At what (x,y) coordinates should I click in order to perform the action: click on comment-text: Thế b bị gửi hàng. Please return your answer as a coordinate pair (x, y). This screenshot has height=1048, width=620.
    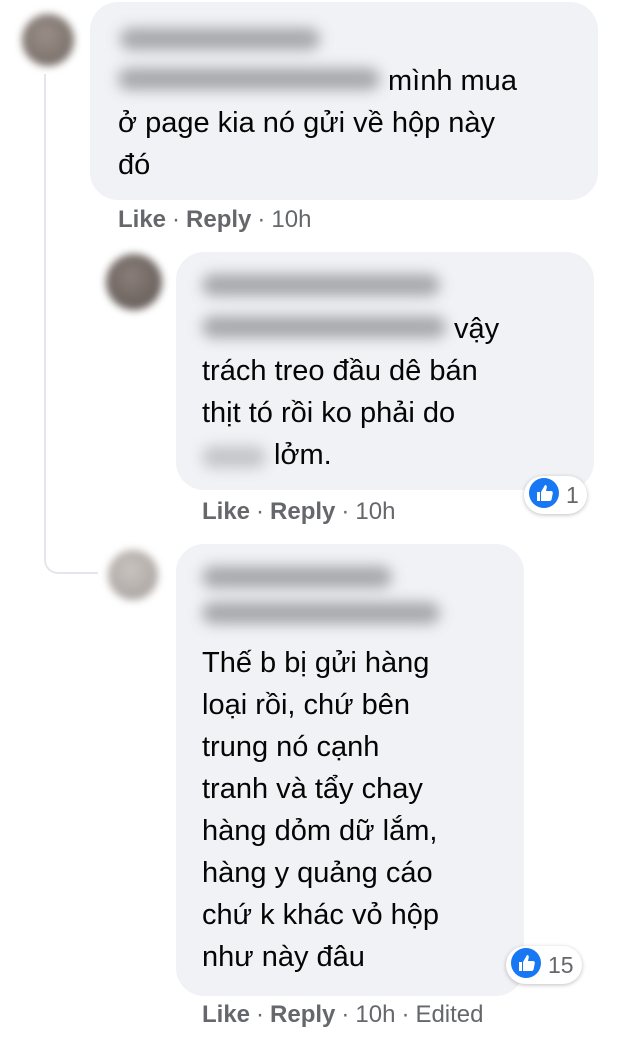
    Looking at the image, I should click on (316, 663).